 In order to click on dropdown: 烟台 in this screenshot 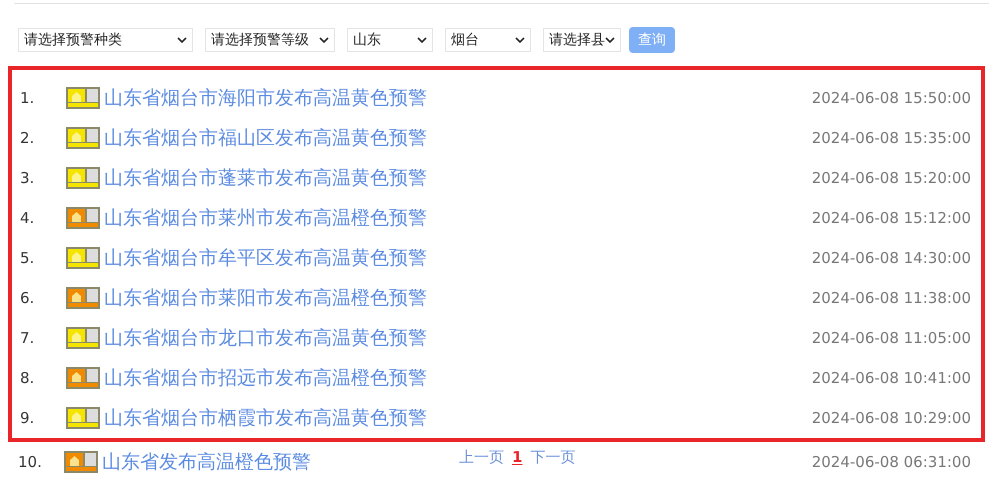, I will do `click(488, 40)`.